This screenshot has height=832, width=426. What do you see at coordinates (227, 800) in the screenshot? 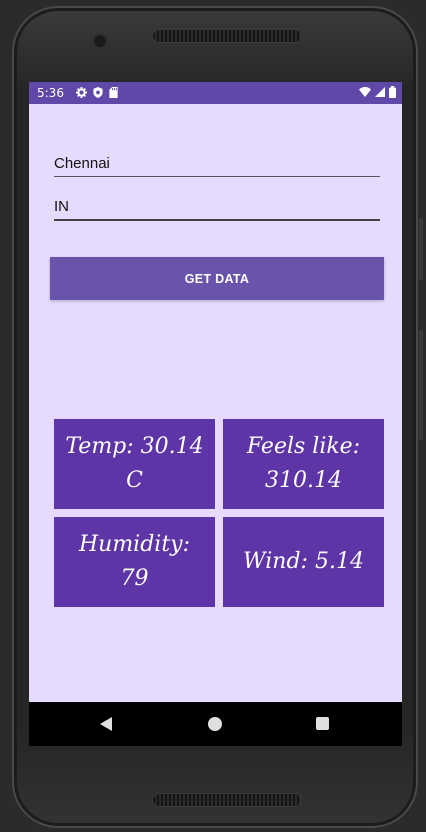
I see `bottom-speaker` at bounding box center [227, 800].